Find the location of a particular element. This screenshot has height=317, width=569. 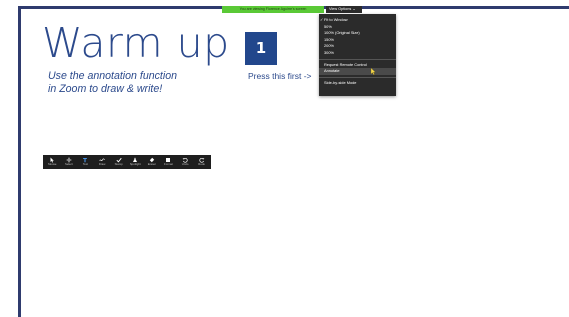

tool-stamp: Stamp is located at coordinates (118, 162).